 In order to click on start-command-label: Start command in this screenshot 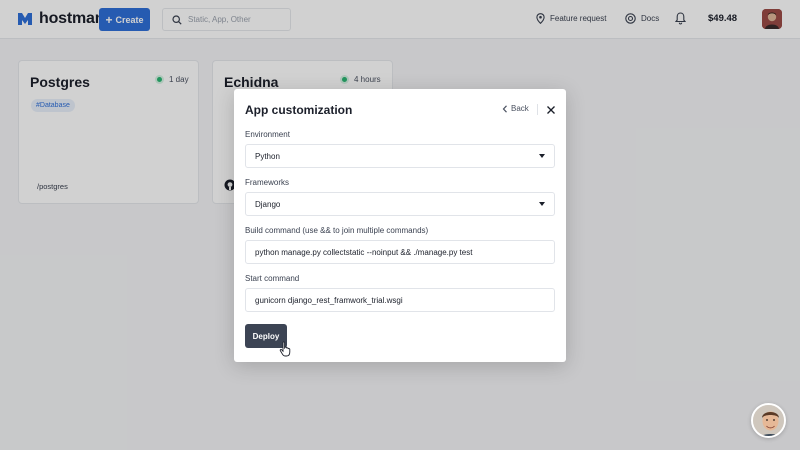, I will do `click(272, 278)`.